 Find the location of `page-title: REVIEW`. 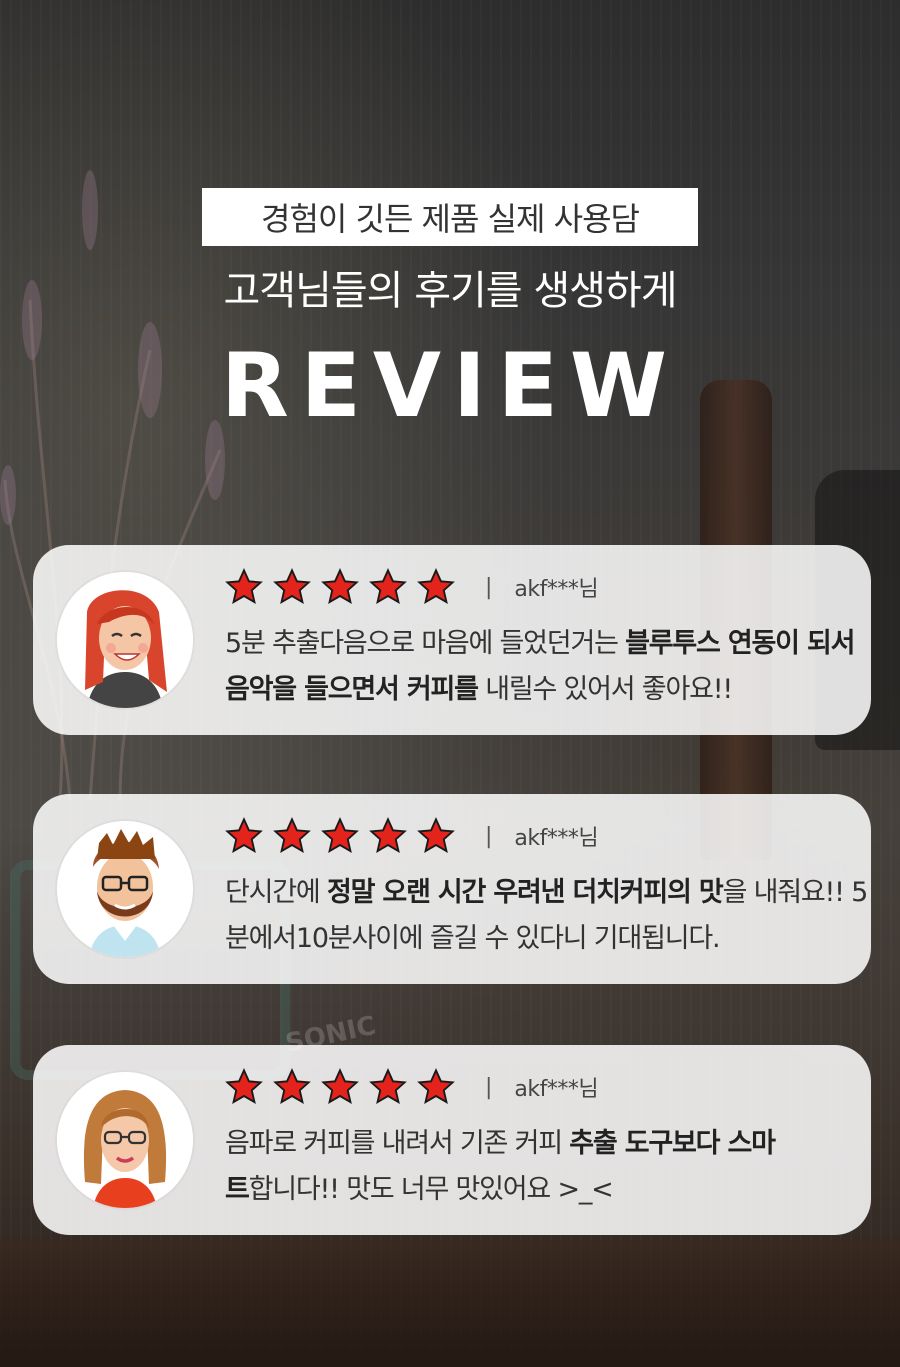

page-title: REVIEW is located at coordinates (450, 385).